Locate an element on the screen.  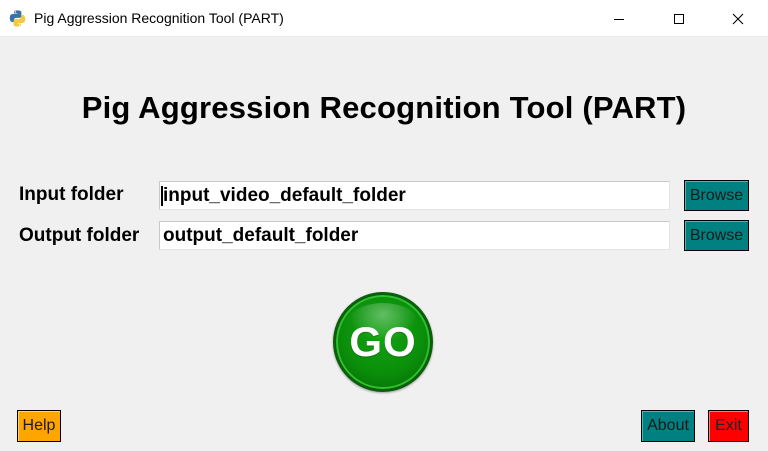
window-title: Pig Aggression Recognition Tool (PART) is located at coordinates (159, 18).